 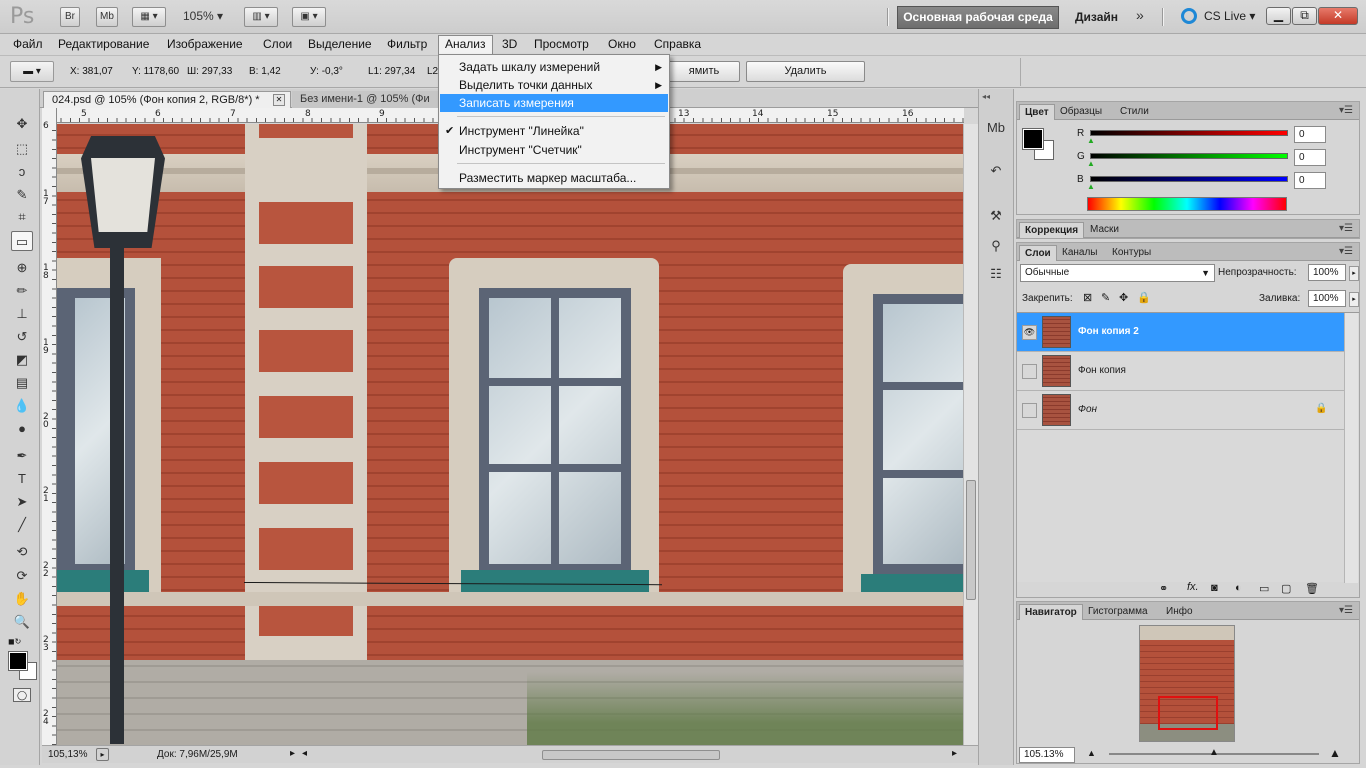 I want to click on zoom-tool-icon: 🔍, so click(x=22, y=622).